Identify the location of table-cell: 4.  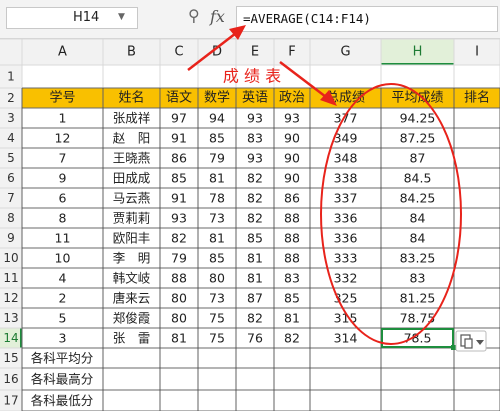
(63, 278).